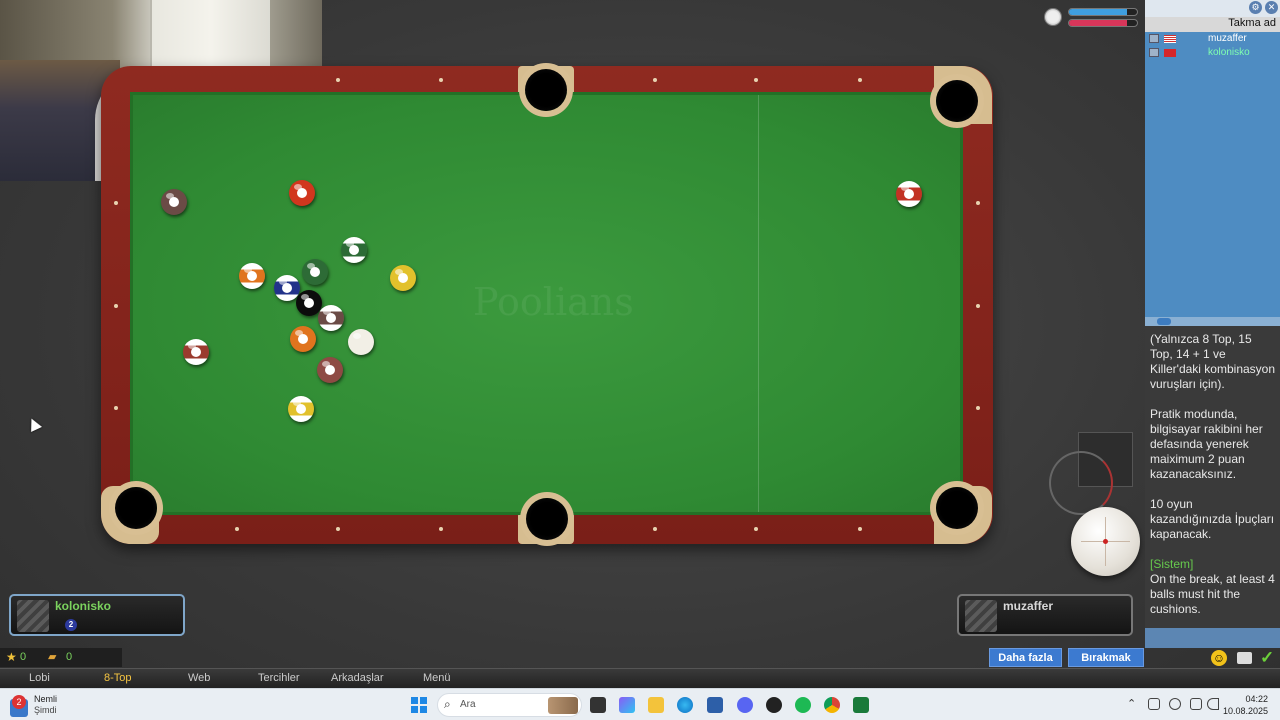 The width and height of the screenshot is (1280, 720). I want to click on user-name: kolonisko, so click(1229, 52).